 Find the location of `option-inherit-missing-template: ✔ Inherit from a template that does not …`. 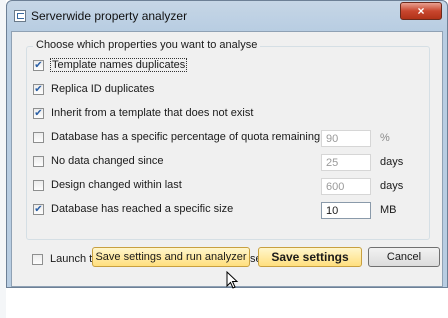

option-inherit-missing-template: ✔ Inherit from a template that does not … is located at coordinates (230, 114).